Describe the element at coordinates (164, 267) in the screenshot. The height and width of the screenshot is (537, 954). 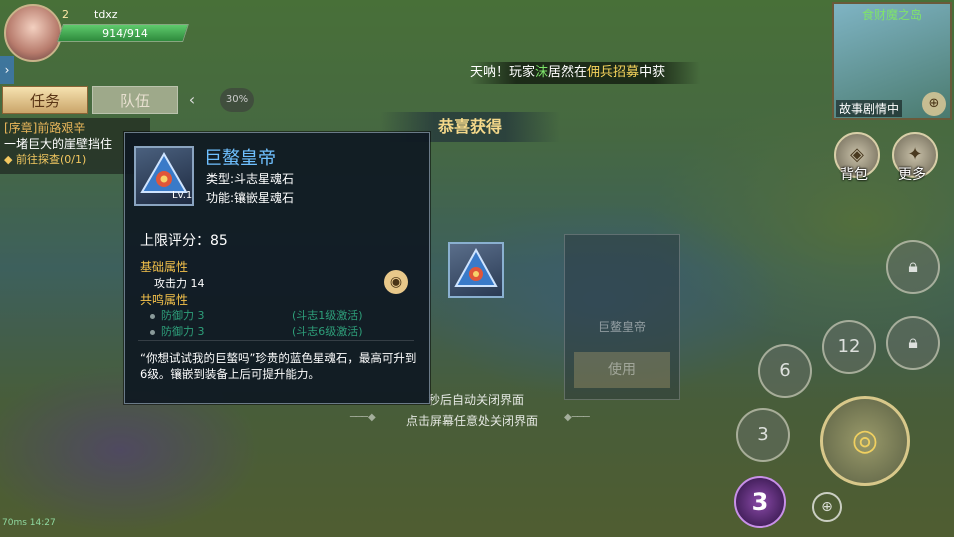
I see `base-attr-section: 基础属性` at that location.